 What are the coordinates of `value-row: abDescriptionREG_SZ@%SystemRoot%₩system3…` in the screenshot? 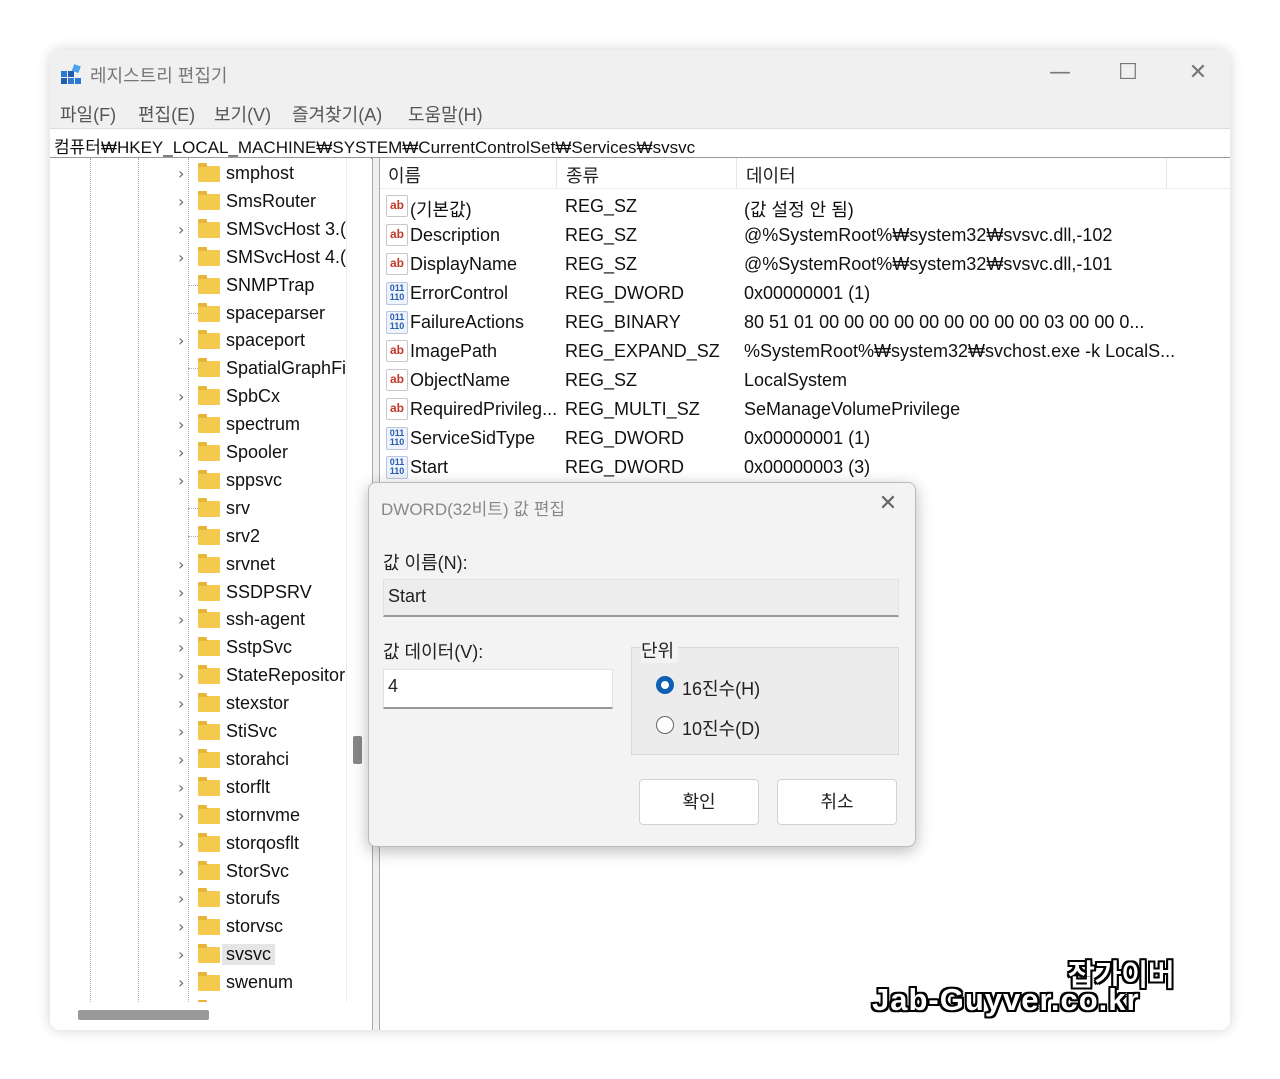 It's located at (805, 235).